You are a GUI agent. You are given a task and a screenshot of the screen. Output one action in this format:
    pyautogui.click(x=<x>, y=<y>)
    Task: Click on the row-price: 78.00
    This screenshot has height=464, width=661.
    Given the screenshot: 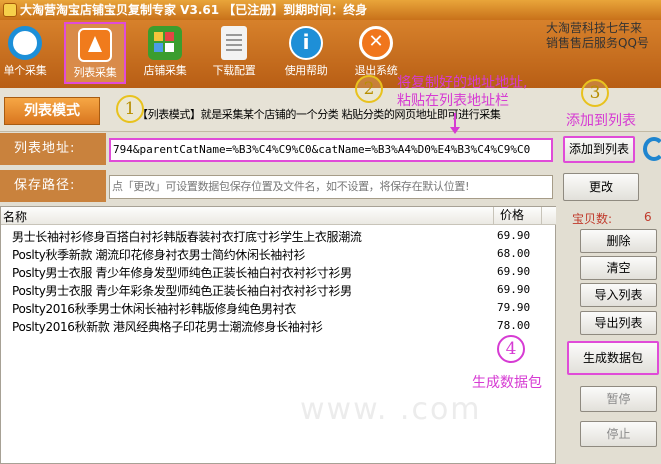 What is the action you would take?
    pyautogui.click(x=514, y=325)
    